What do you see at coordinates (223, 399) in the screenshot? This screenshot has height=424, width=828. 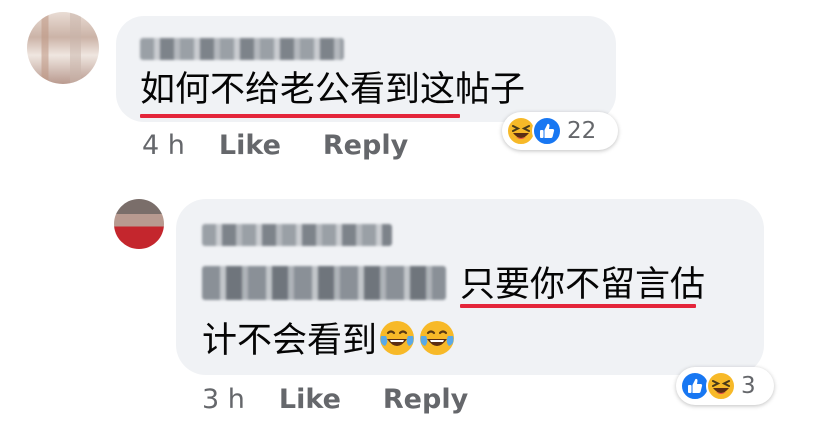 I see `reply-timestamp: 3 h` at bounding box center [223, 399].